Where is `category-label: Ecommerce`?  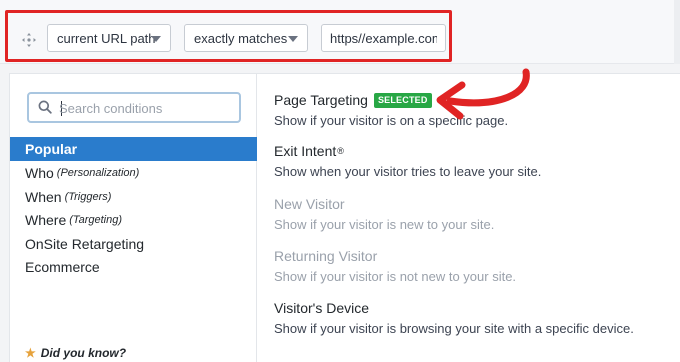
category-label: Ecommerce is located at coordinates (62, 267).